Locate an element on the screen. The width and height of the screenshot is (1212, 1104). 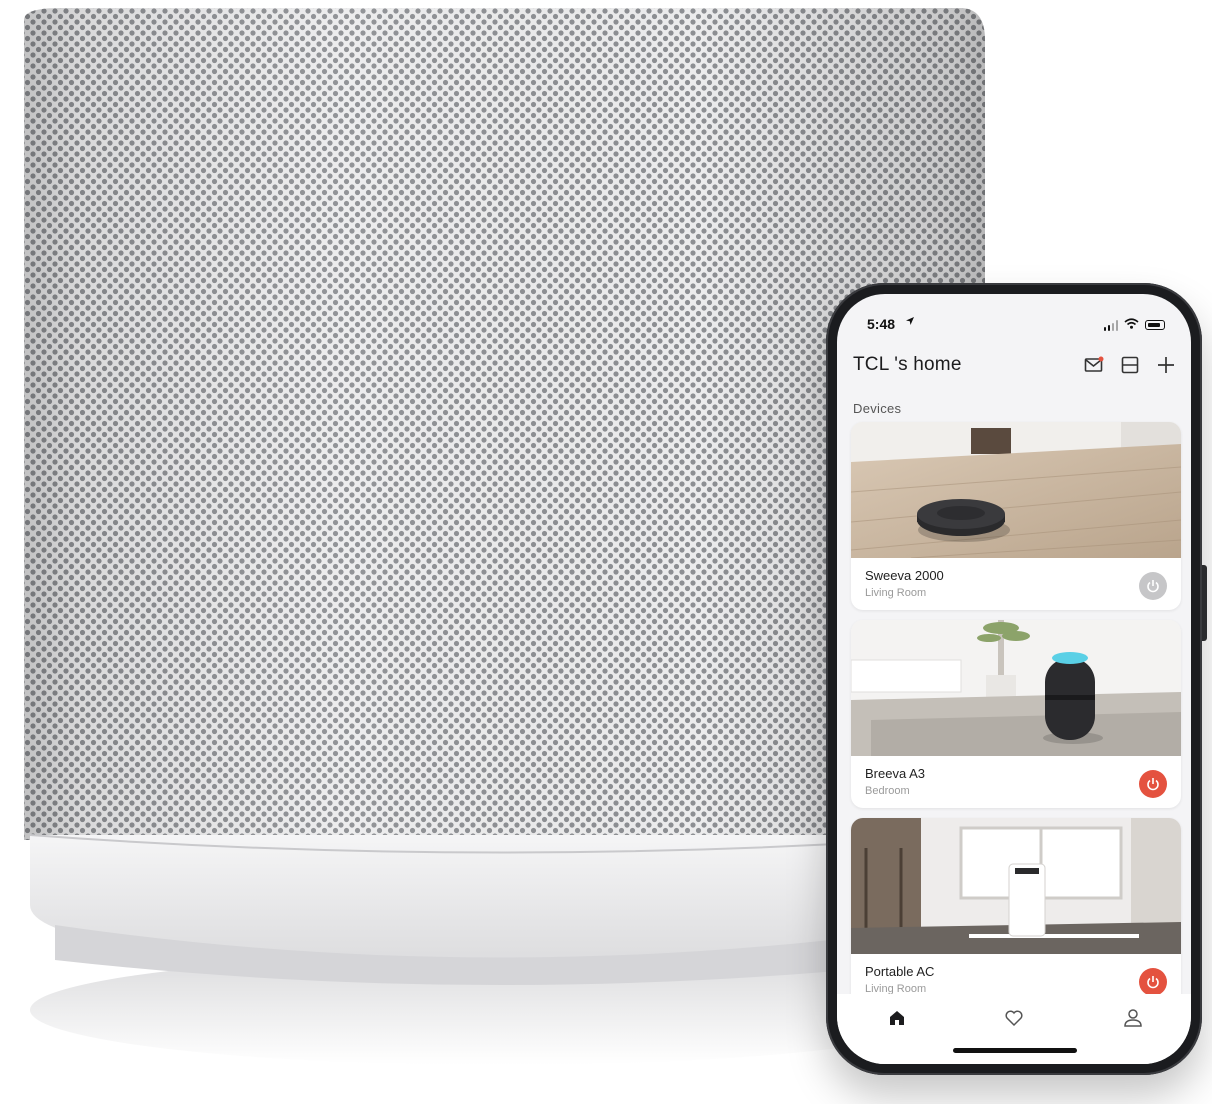
status-time: 5:48 is located at coordinates (881, 324).